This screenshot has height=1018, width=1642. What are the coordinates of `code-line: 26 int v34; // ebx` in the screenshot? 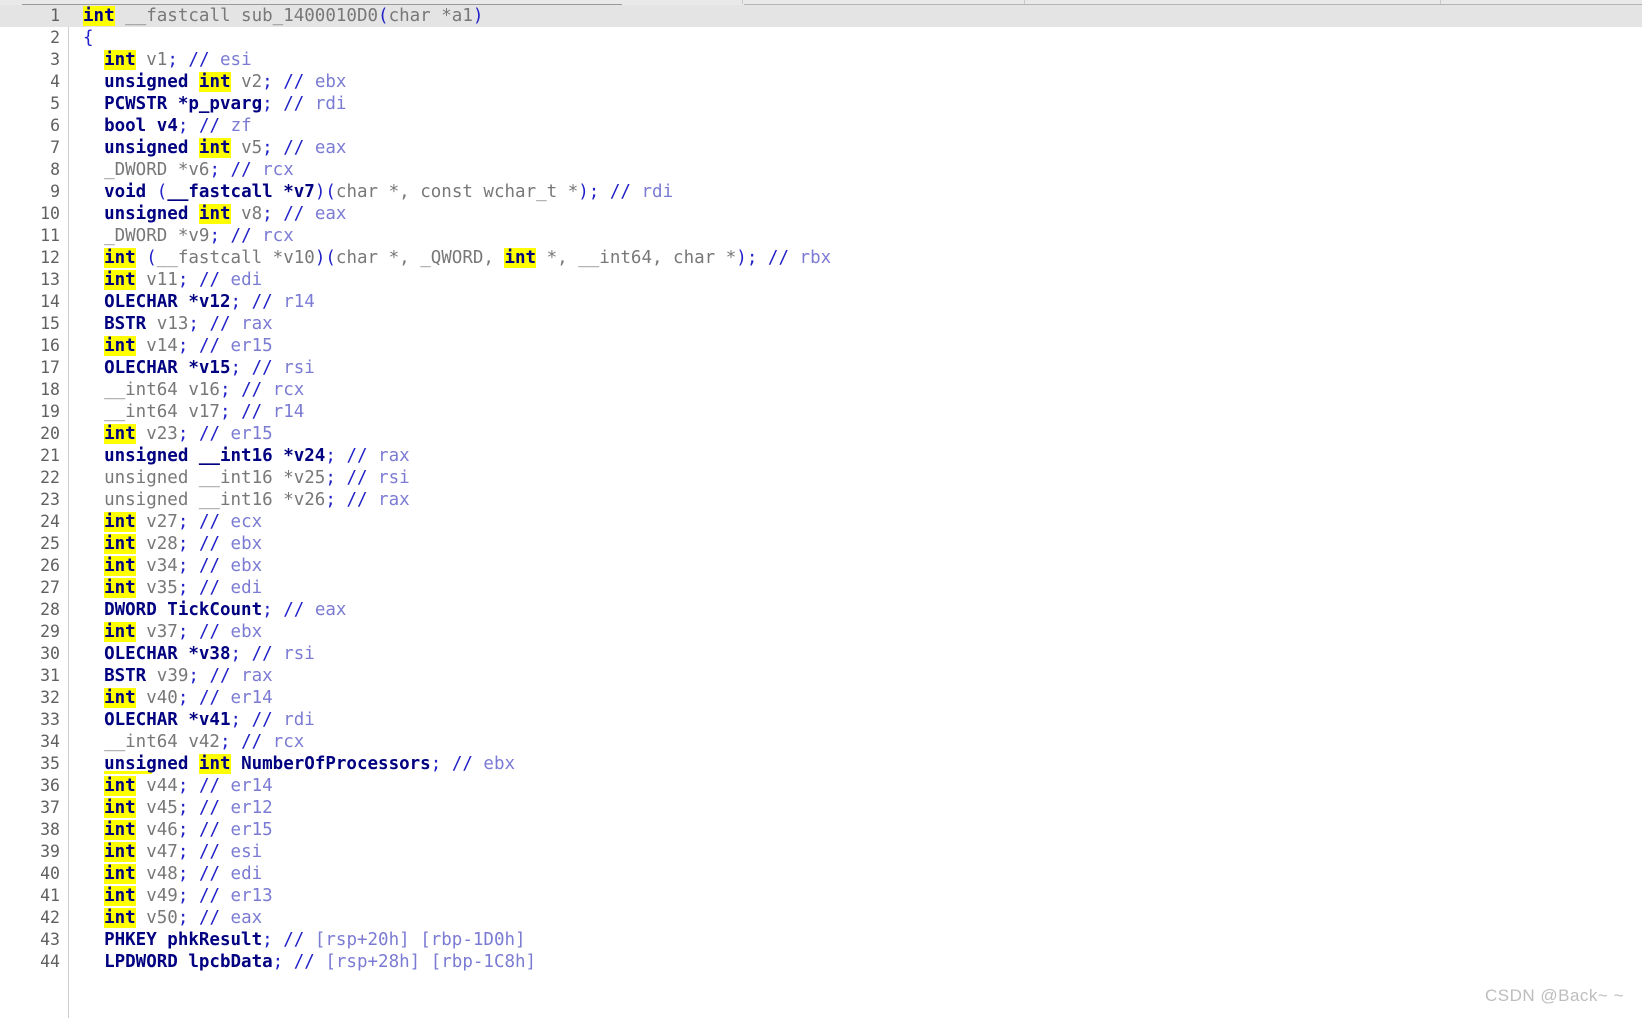 It's located at (821, 566).